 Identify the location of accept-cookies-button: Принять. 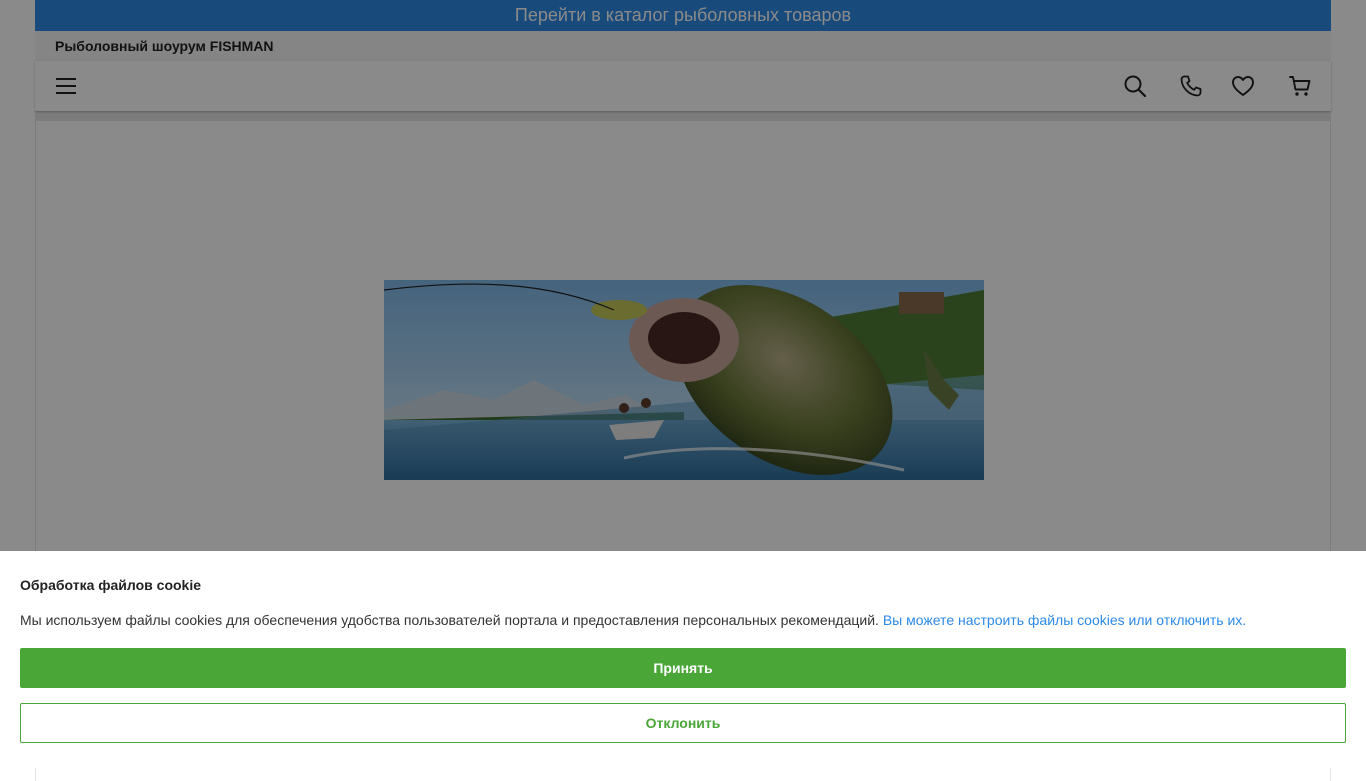
(683, 668).